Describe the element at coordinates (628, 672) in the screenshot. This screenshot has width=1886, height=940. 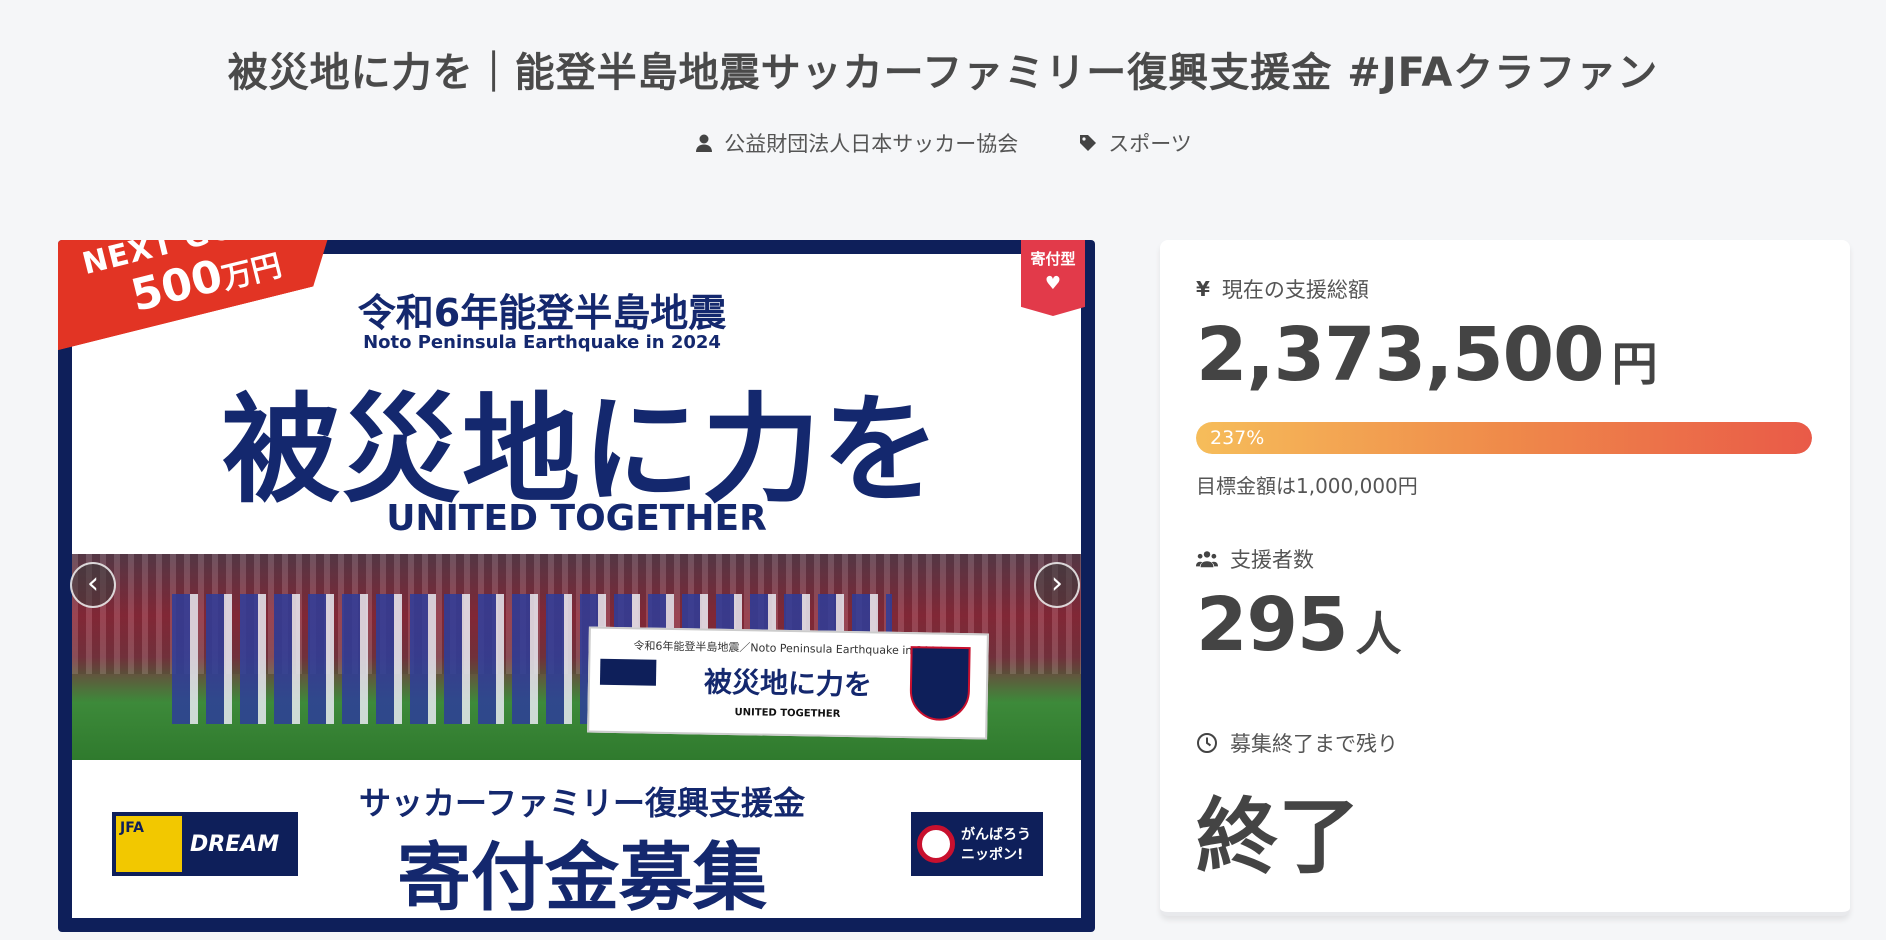
I see `banner-dream-logo` at that location.